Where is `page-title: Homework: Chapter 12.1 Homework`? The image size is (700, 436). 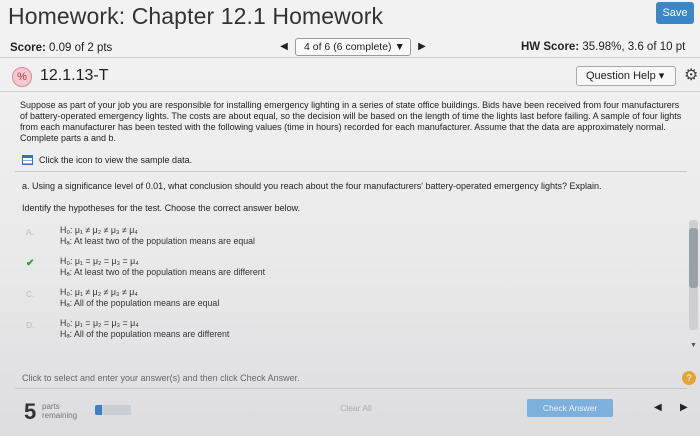
page-title: Homework: Chapter 12.1 Homework is located at coordinates (196, 16).